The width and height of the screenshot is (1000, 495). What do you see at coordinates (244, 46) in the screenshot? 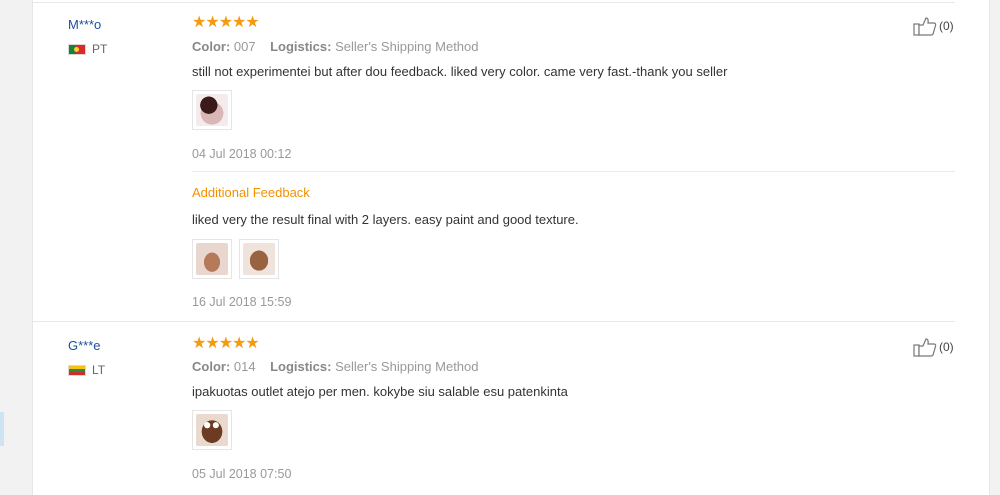
I see `color-value: 007` at bounding box center [244, 46].